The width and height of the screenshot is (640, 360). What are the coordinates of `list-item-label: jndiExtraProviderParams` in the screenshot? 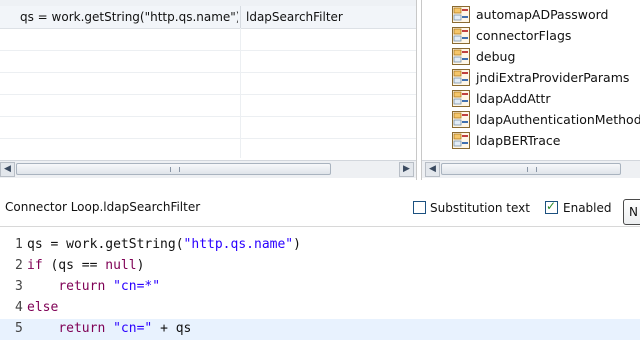 It's located at (553, 77).